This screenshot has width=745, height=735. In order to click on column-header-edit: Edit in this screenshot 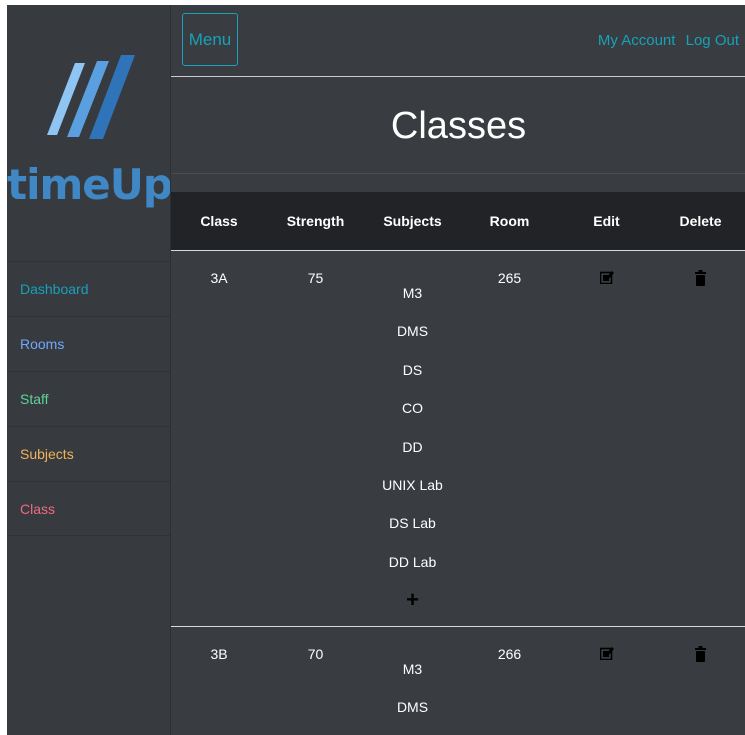, I will do `click(606, 221)`.